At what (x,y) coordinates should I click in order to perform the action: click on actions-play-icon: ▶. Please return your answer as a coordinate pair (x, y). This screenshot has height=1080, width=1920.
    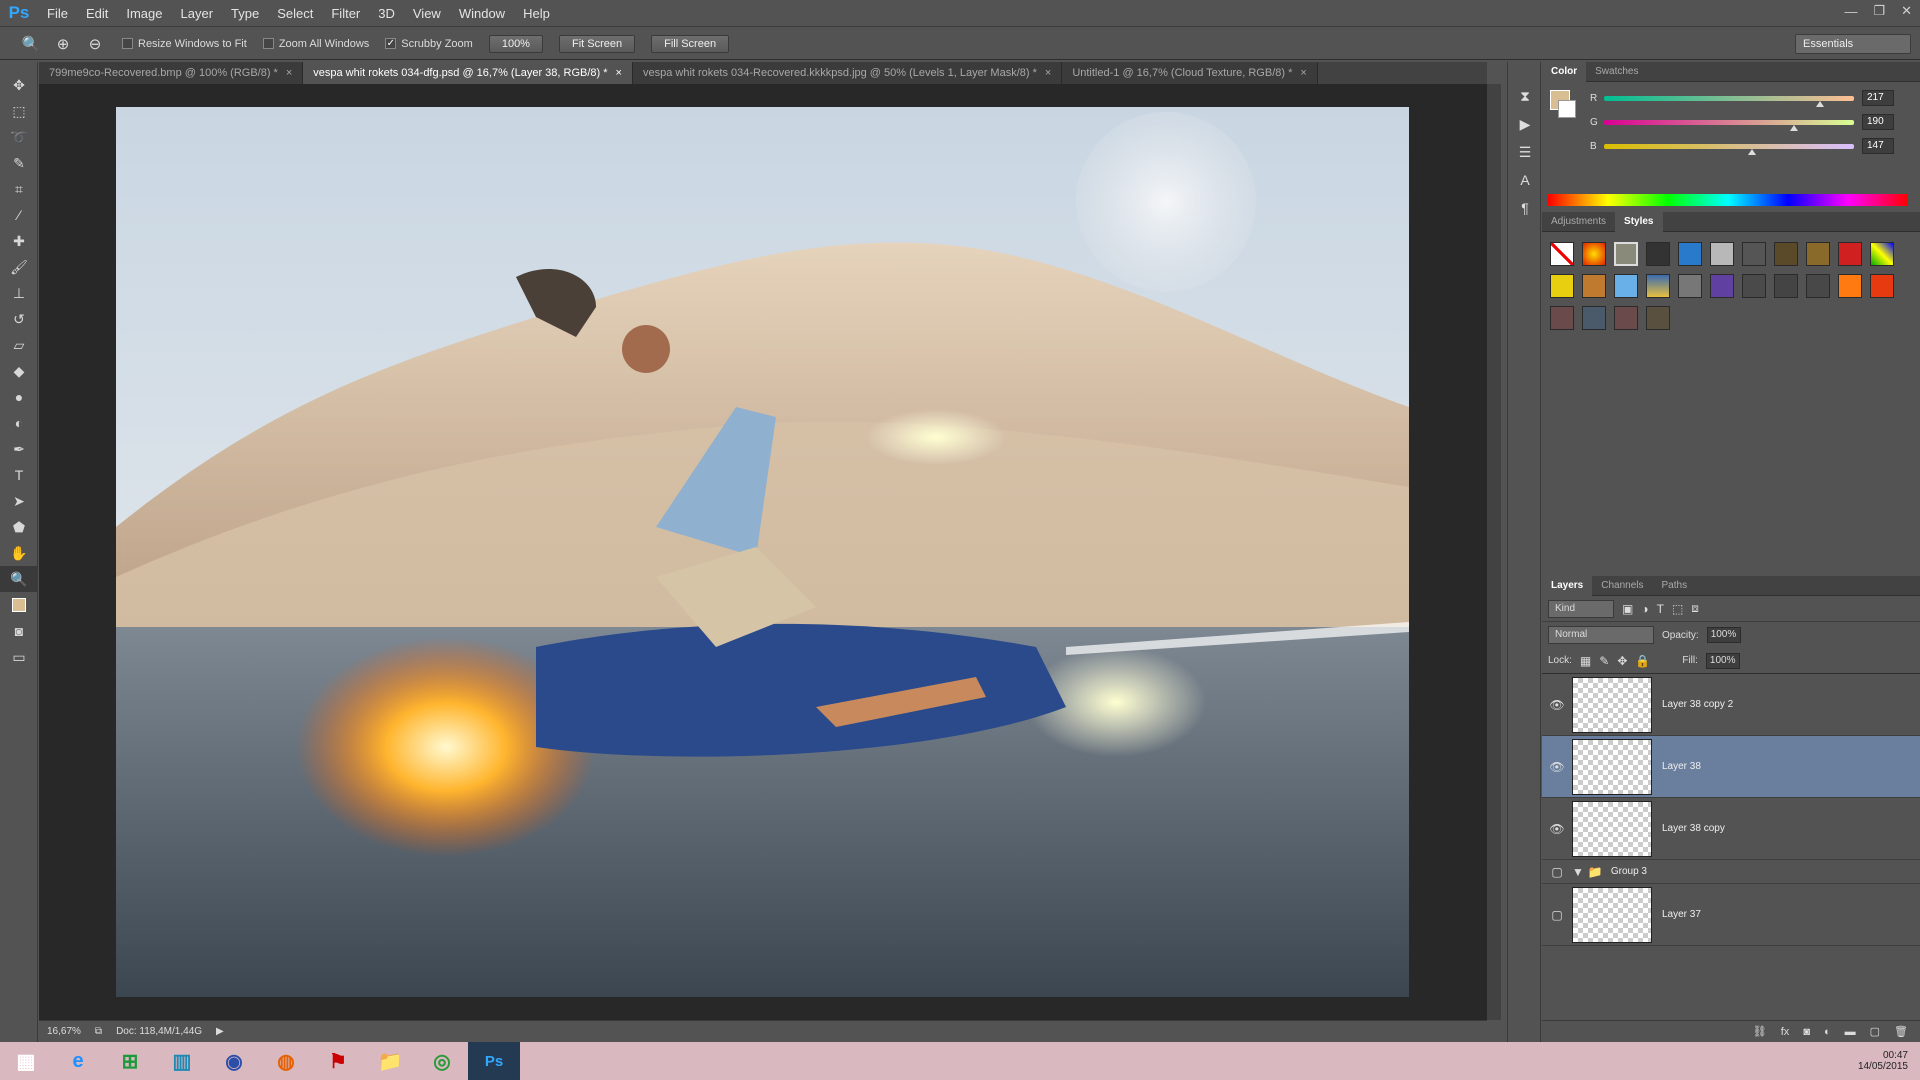
    Looking at the image, I should click on (1525, 124).